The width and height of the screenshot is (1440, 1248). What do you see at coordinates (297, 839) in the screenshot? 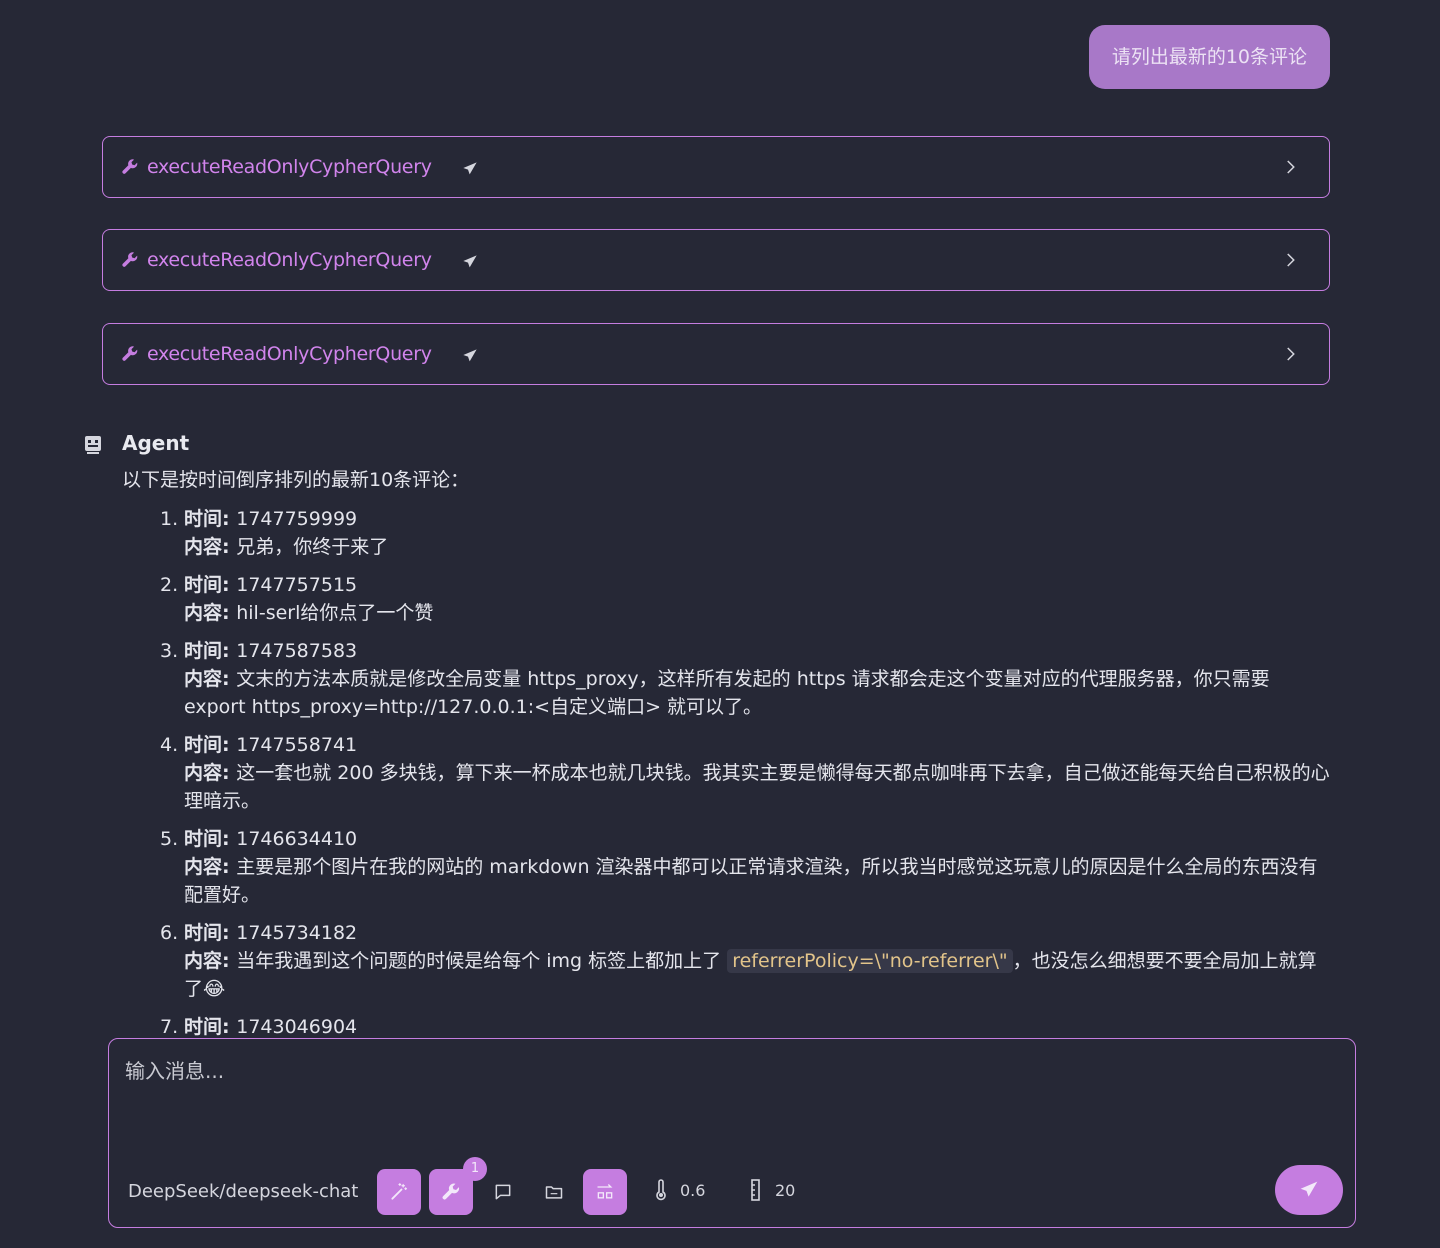
I see `comment-time: 1746634410` at bounding box center [297, 839].